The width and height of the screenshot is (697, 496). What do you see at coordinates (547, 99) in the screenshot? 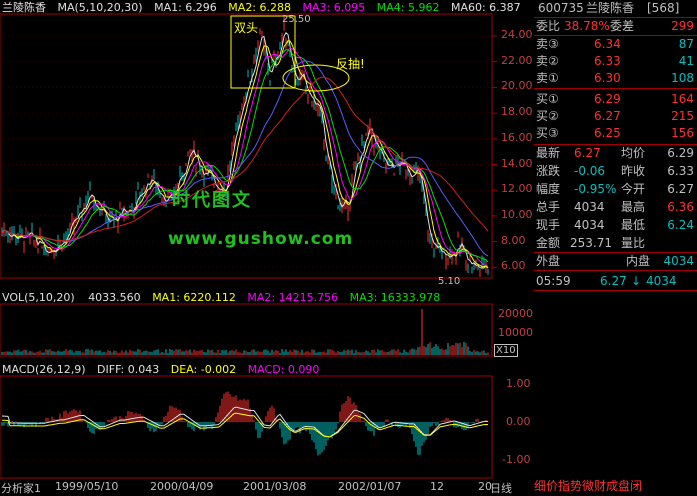
I see `bid-label: 买①` at bounding box center [547, 99].